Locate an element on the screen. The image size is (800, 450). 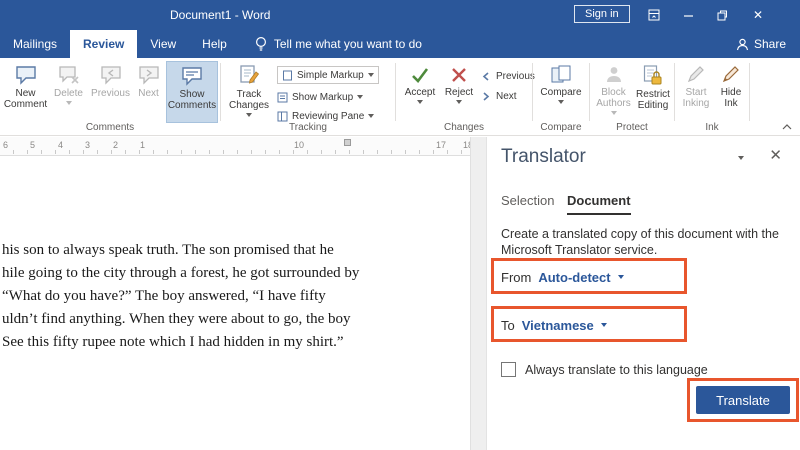
group-tracking: Track Changes Simple Markup Show Markup is located at coordinates (308, 96).